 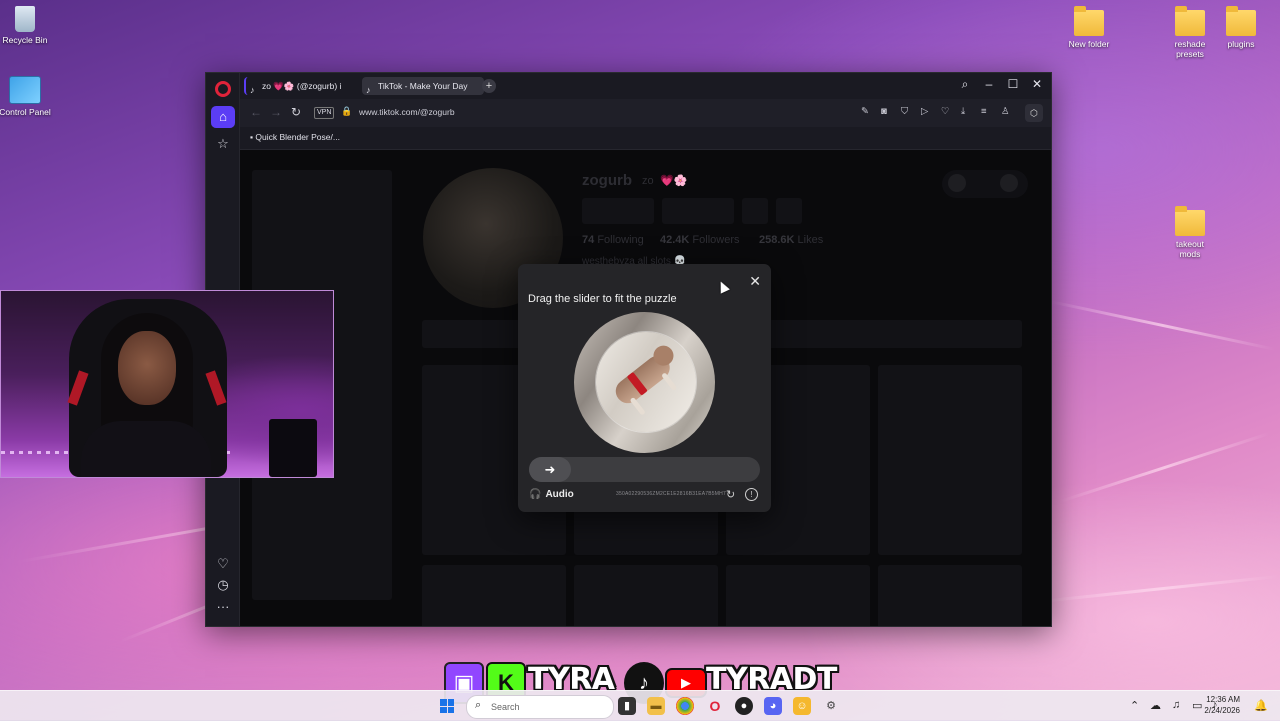 What do you see at coordinates (25, 112) in the screenshot?
I see `desktop-icon-label: Control Panel` at bounding box center [25, 112].